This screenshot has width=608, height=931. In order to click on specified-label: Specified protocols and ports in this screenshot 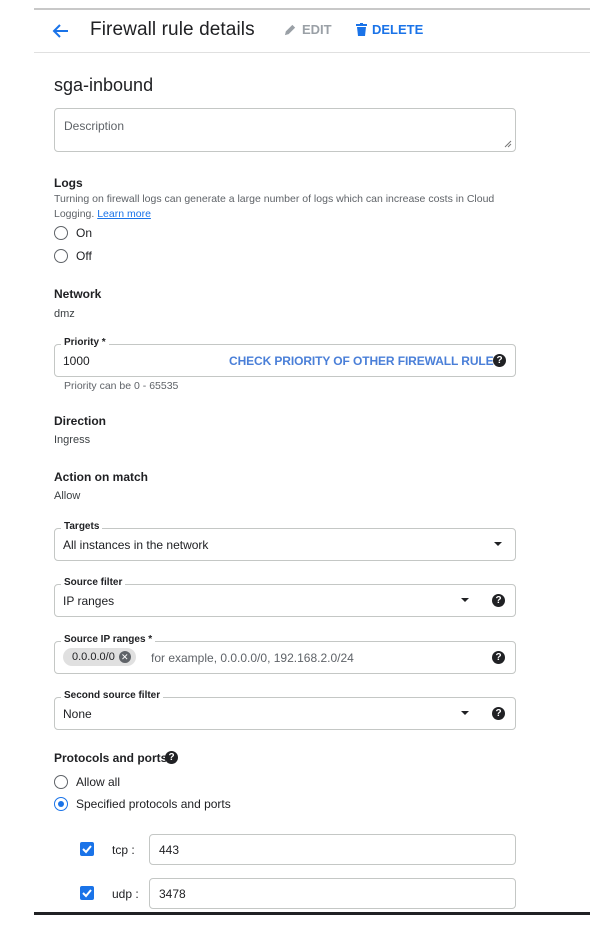, I will do `click(153, 804)`.